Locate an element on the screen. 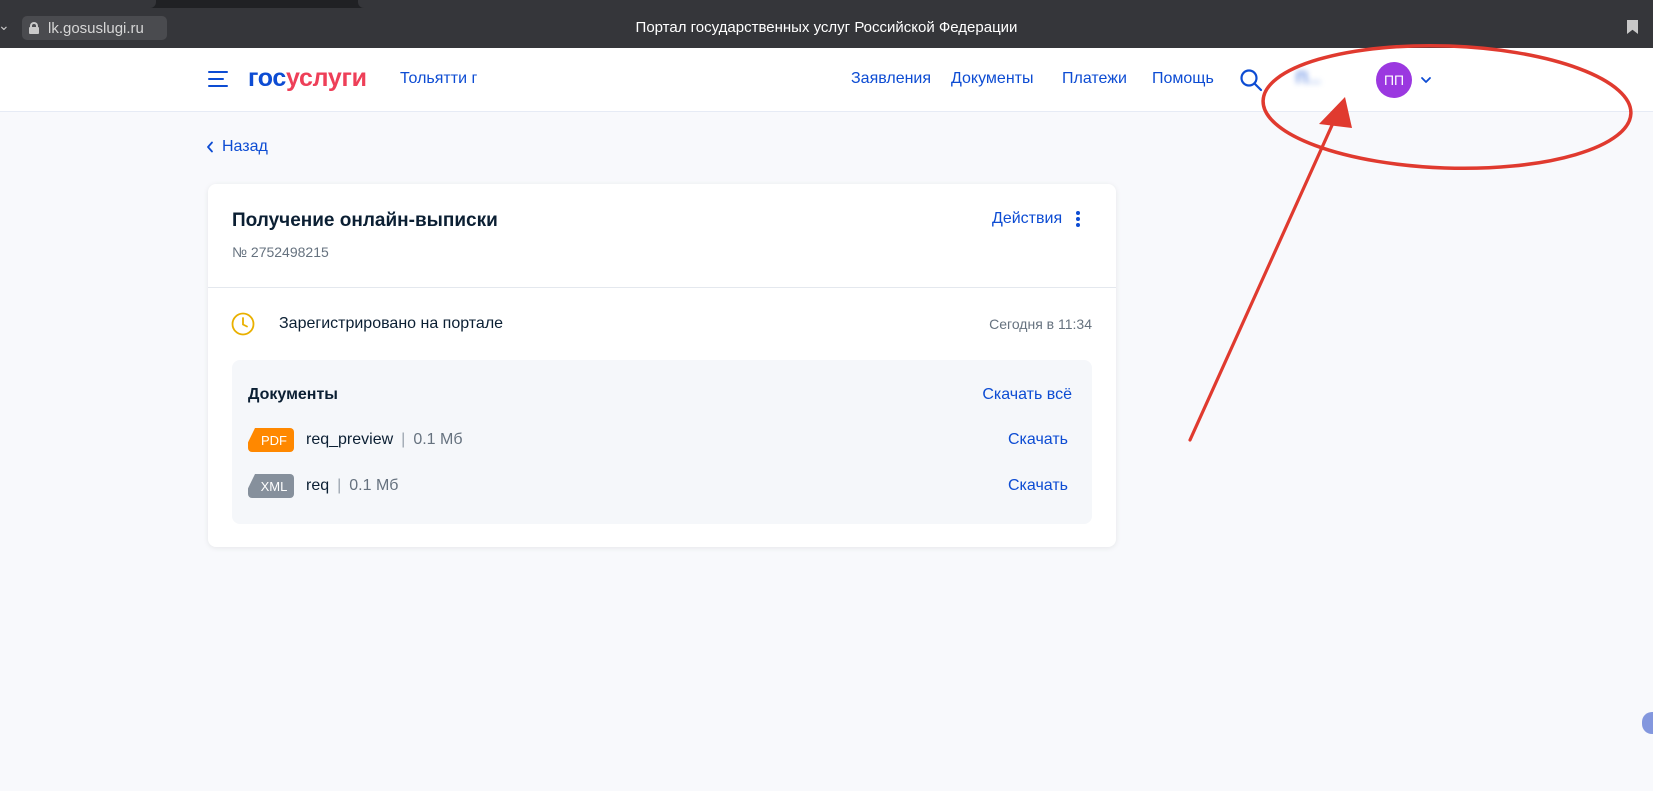 The height and width of the screenshot is (791, 1653). file-name-text: req is located at coordinates (318, 485).